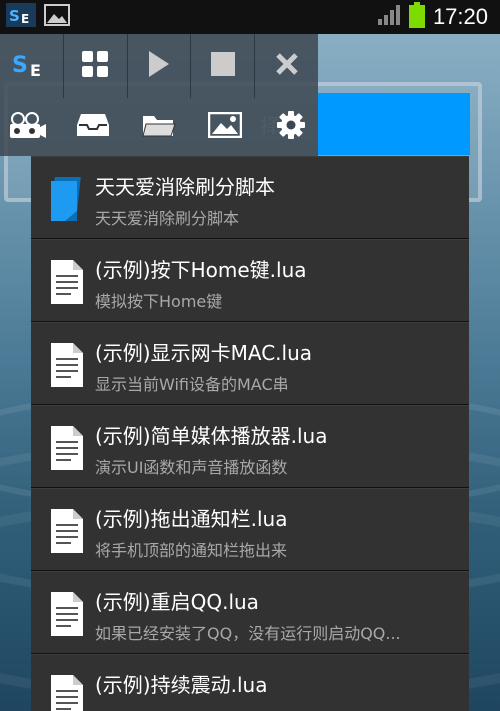 Image resolution: width=500 pixels, height=711 pixels. I want to click on inbox-icon, so click(93, 127).